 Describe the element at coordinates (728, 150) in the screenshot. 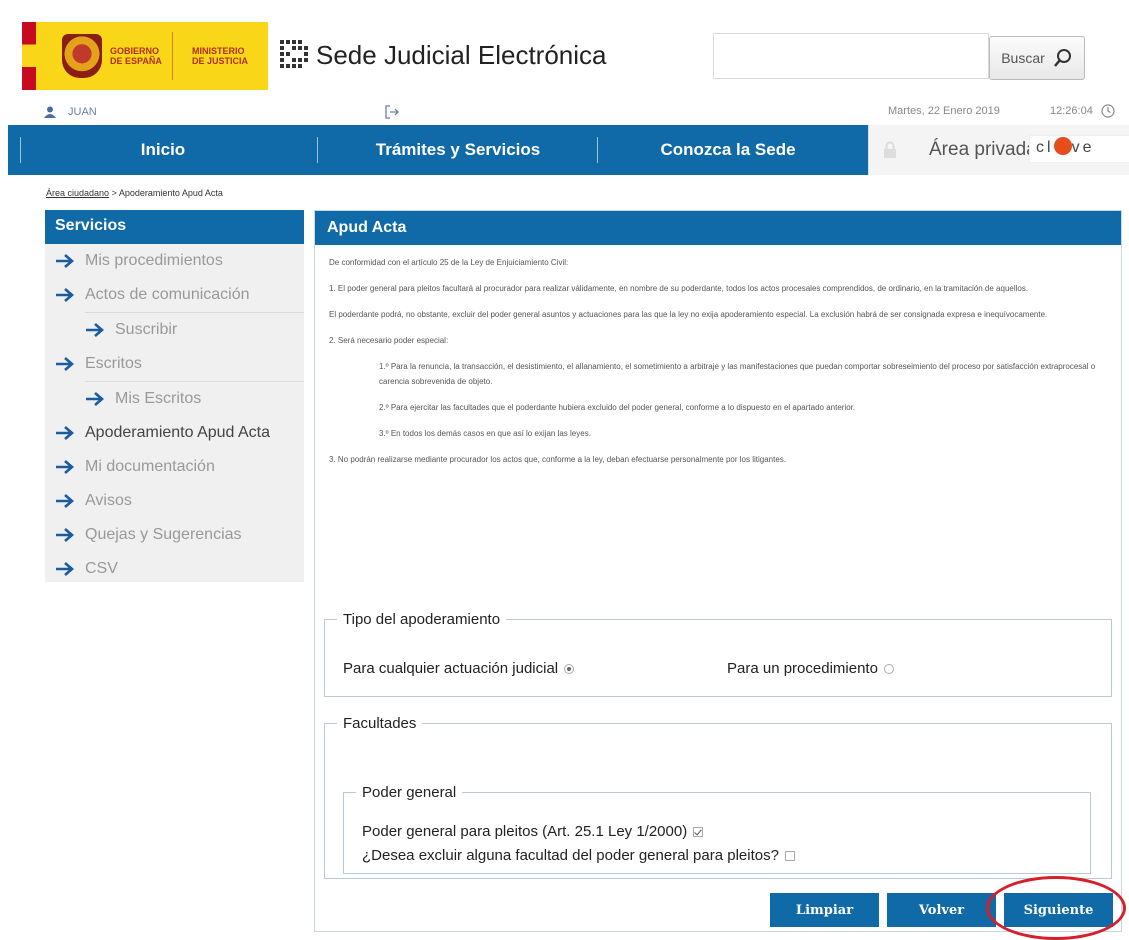

I see `nav-item-conozca: Conozca la Sede` at that location.